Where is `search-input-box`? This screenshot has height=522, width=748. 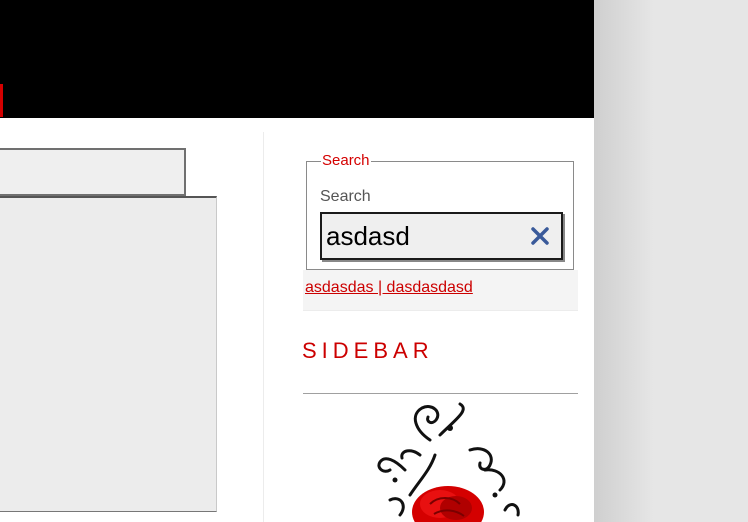 search-input-box is located at coordinates (441, 236).